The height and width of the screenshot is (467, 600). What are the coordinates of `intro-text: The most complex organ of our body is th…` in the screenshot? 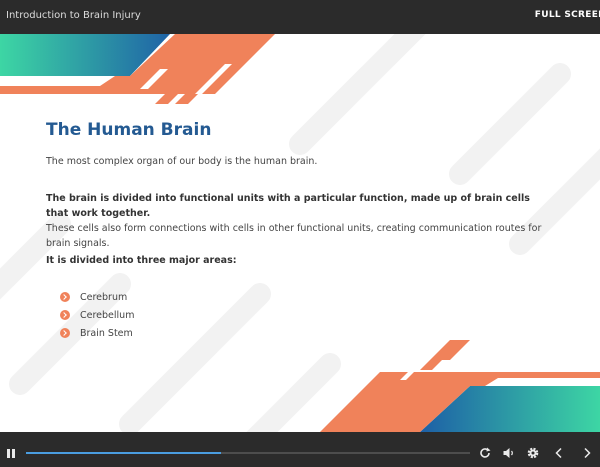 It's located at (182, 161).